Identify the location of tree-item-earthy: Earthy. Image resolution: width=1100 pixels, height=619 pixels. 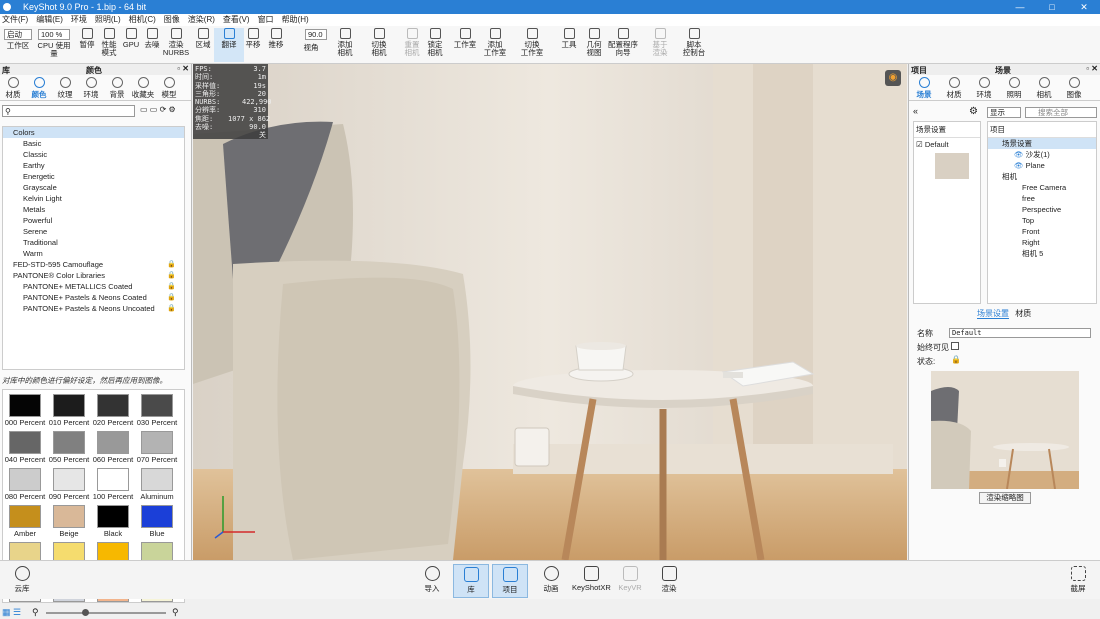
(93, 165).